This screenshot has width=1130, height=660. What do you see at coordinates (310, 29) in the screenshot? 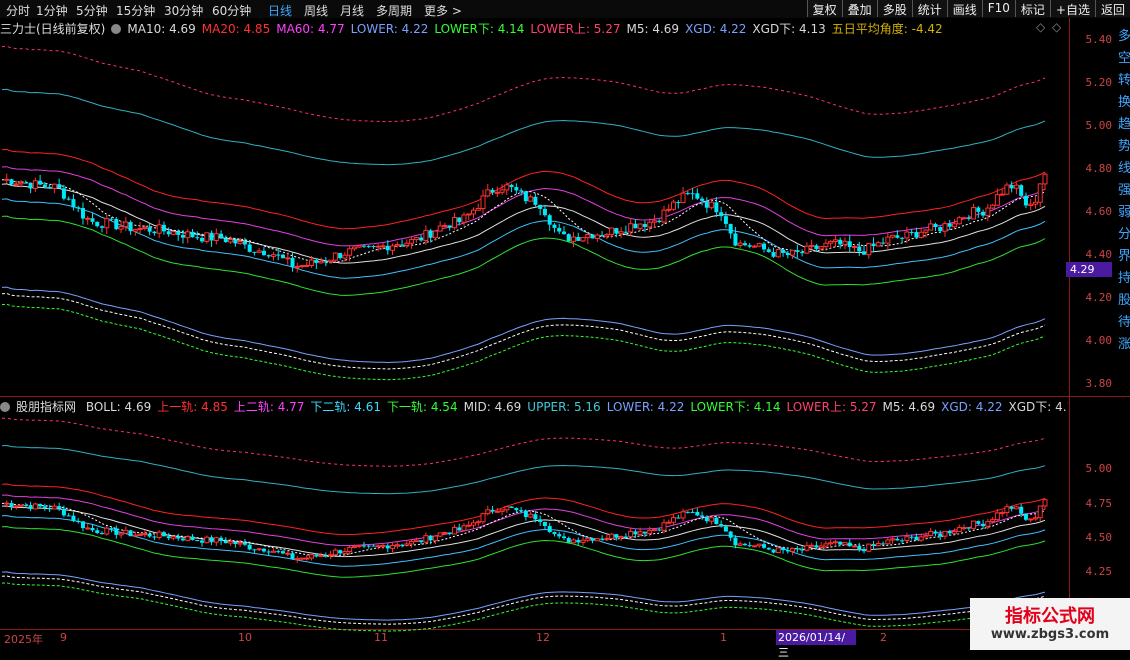
I see `main-indicator-2: MA60: 4.77` at bounding box center [310, 29].